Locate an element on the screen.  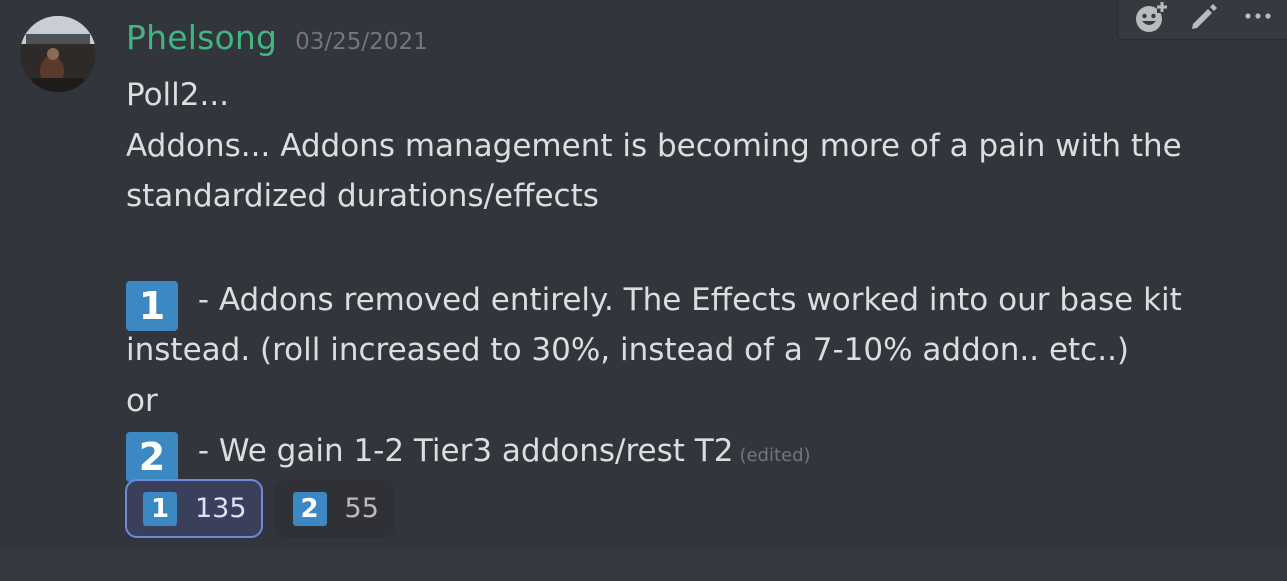
reaction-keycap-two: 2 55 is located at coordinates (334, 508).